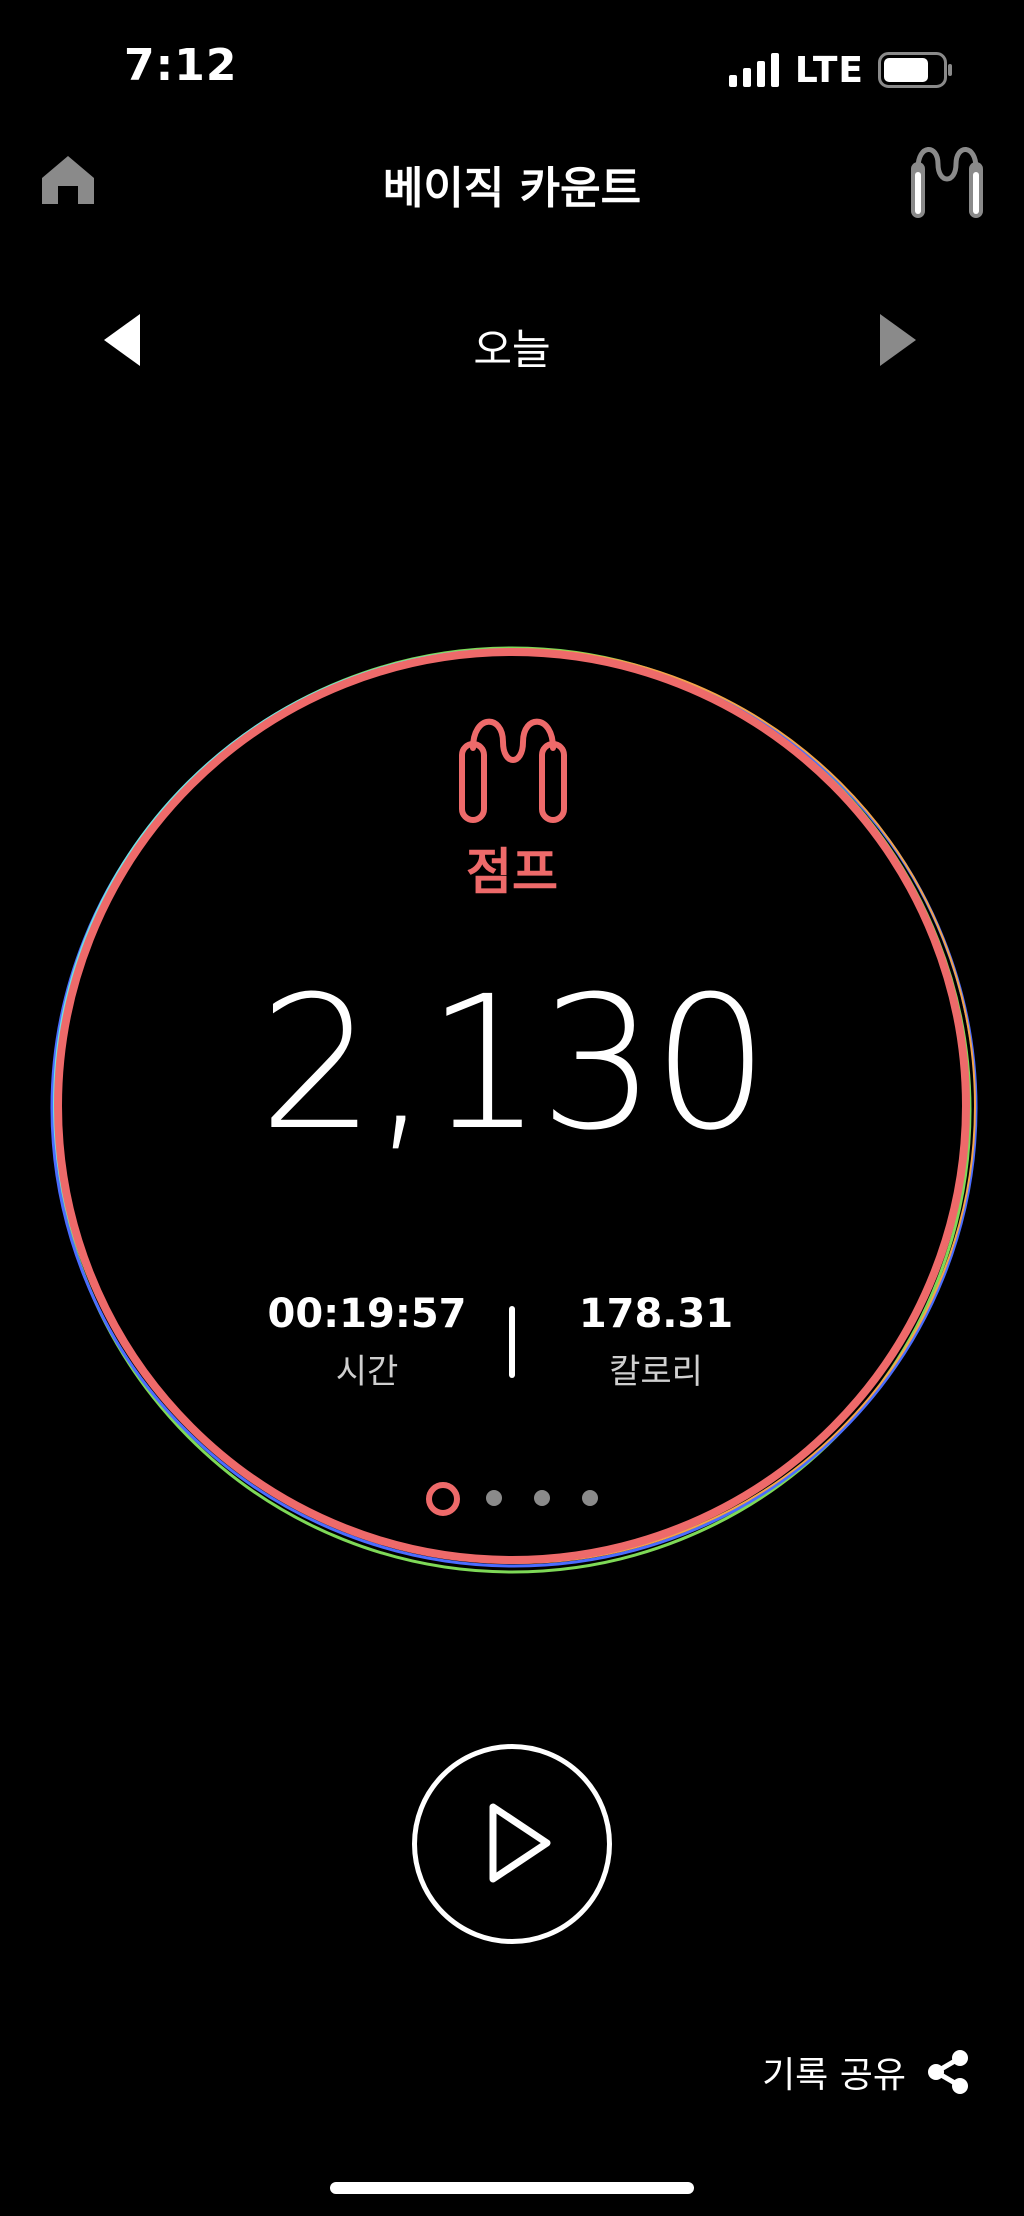  Describe the element at coordinates (656, 1341) in the screenshot. I see `stat-calories: 178.31 칼로리` at that location.